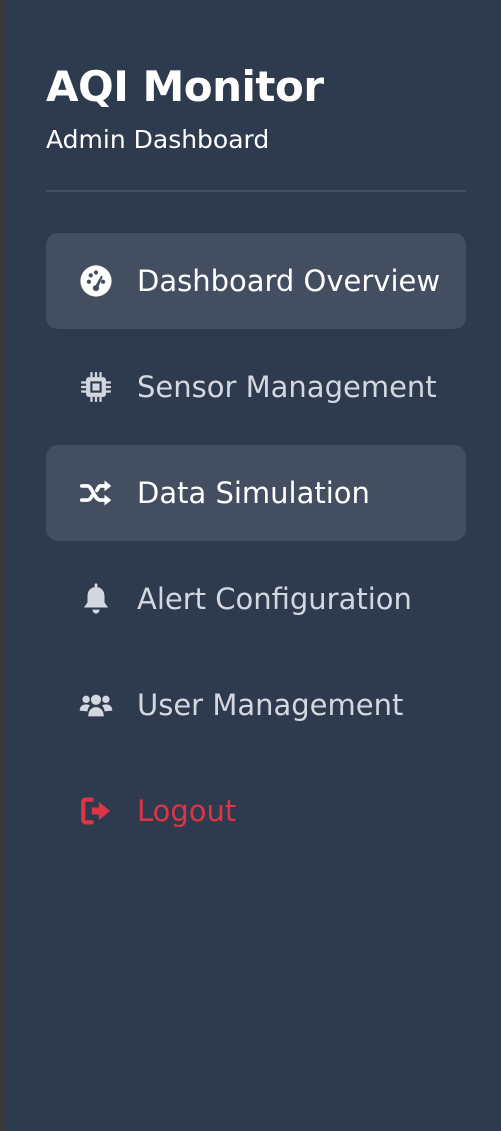 The image size is (501, 1131). What do you see at coordinates (185, 86) in the screenshot?
I see `app-title: AQI Monitor` at bounding box center [185, 86].